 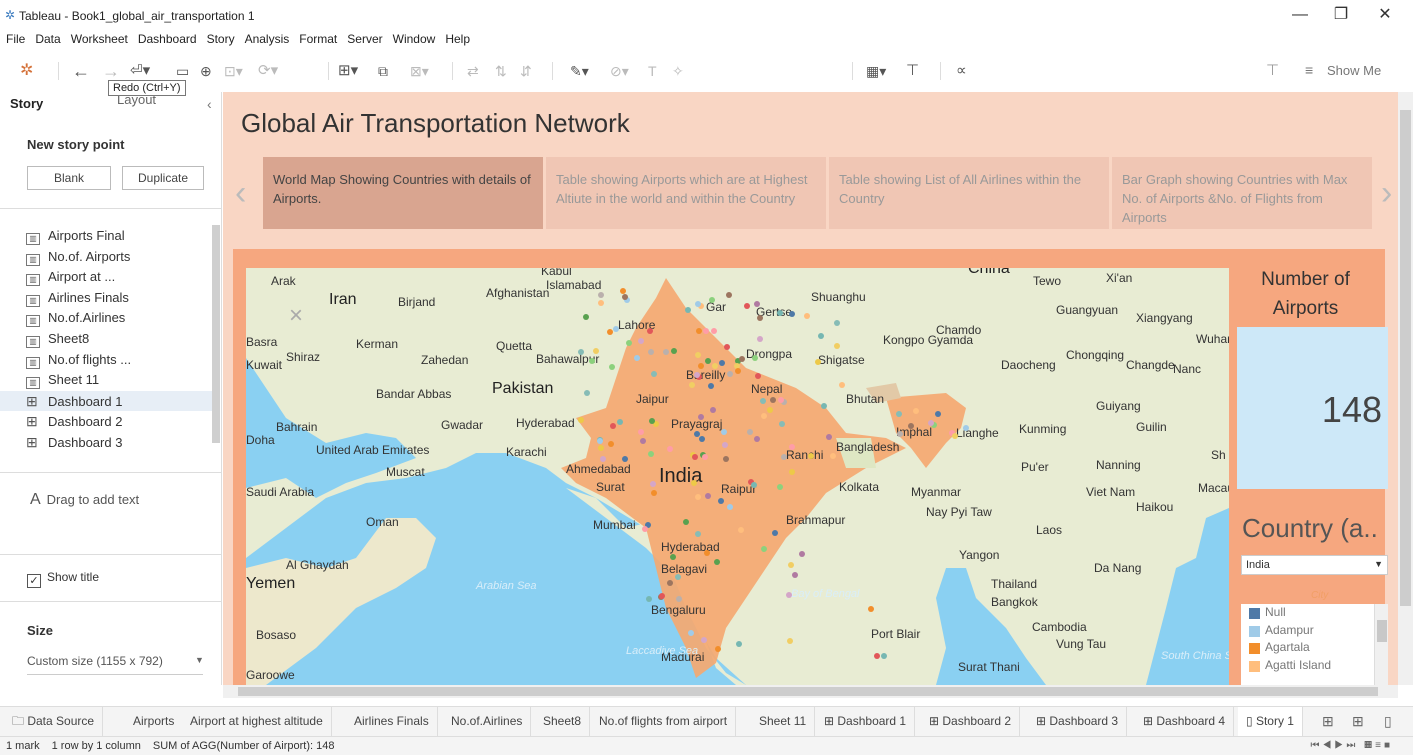 What do you see at coordinates (457, 39) in the screenshot?
I see `menu-help: Help` at bounding box center [457, 39].